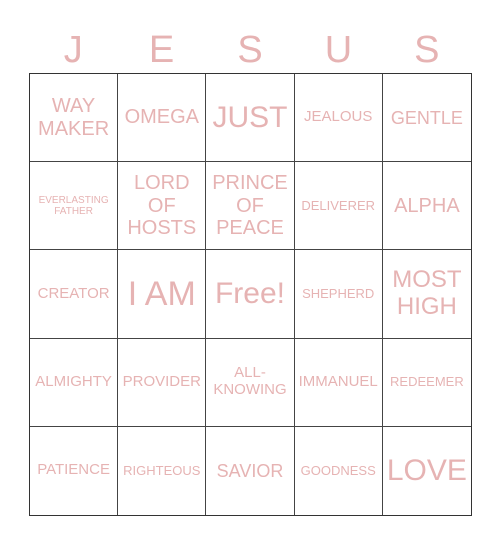 This screenshot has height=544, width=500. What do you see at coordinates (162, 118) in the screenshot?
I see `bingo-cell: OMEGA` at bounding box center [162, 118].